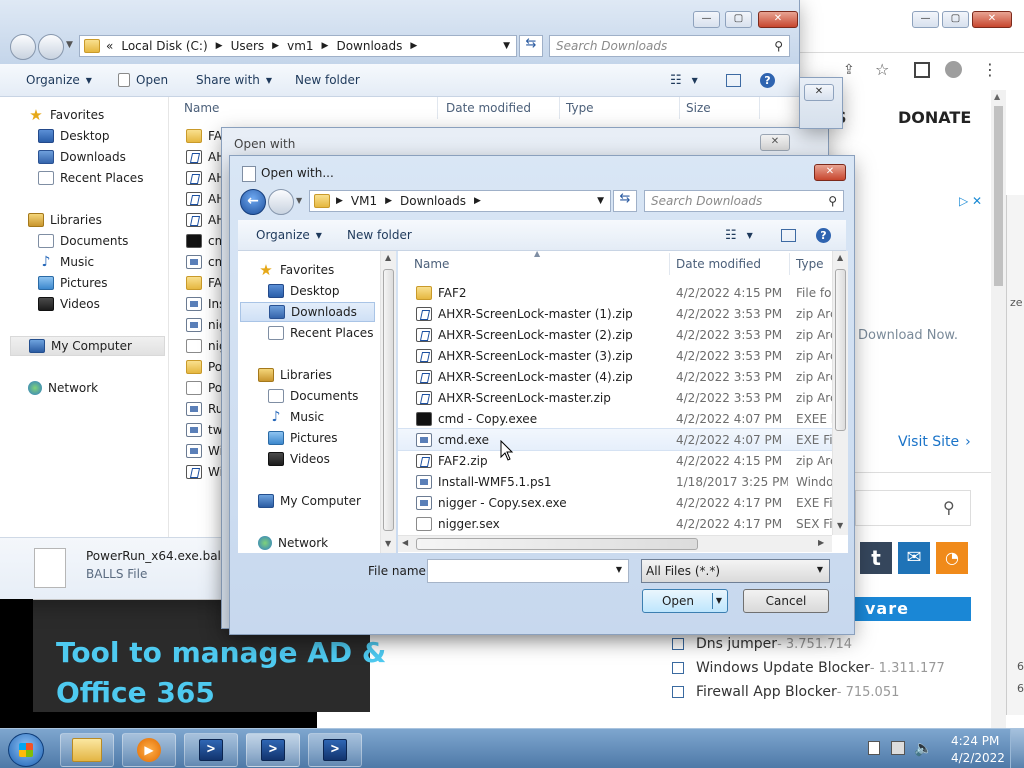 Image resolution: width=1024 pixels, height=768 pixels. I want to click on nav-videos: Videos, so click(69, 304).